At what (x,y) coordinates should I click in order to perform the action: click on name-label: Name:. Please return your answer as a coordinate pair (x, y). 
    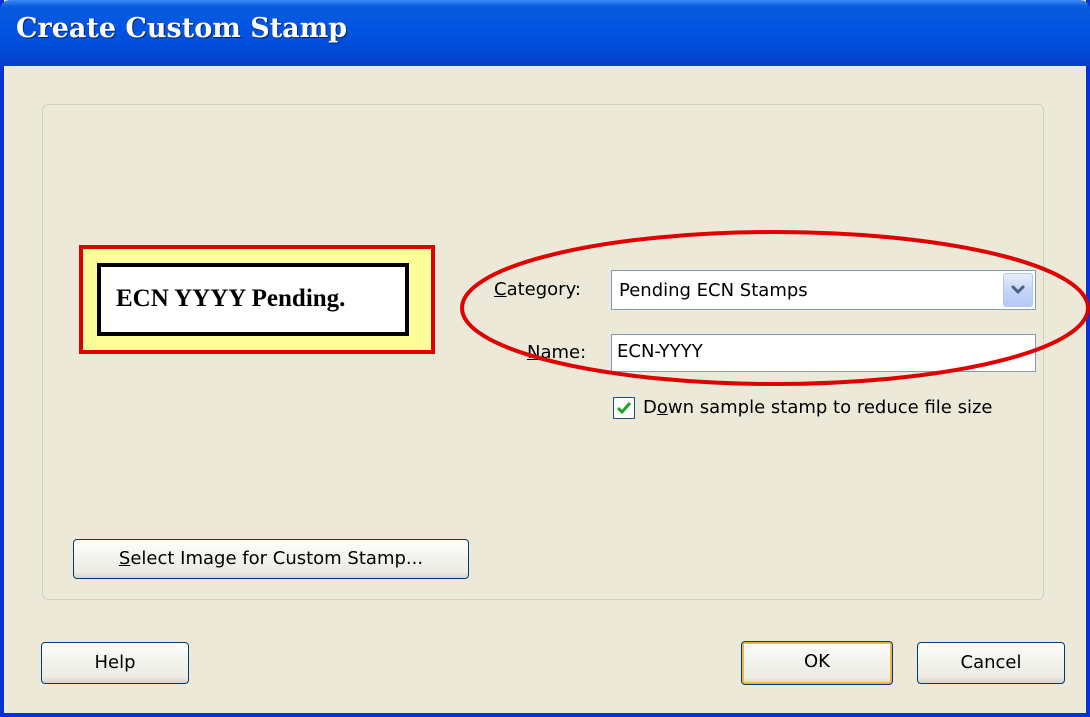
    Looking at the image, I should click on (556, 352).